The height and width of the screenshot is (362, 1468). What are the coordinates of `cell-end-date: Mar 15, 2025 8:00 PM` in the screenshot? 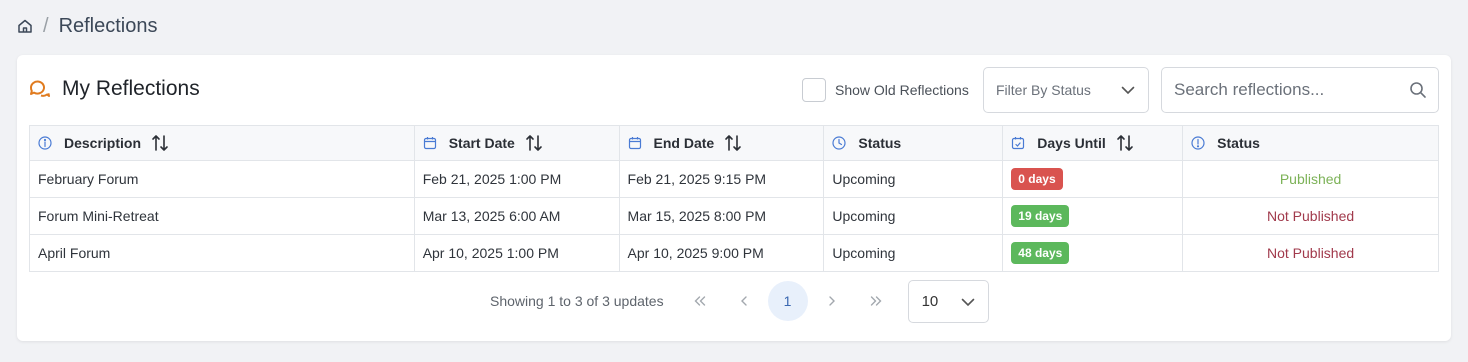 It's located at (721, 216).